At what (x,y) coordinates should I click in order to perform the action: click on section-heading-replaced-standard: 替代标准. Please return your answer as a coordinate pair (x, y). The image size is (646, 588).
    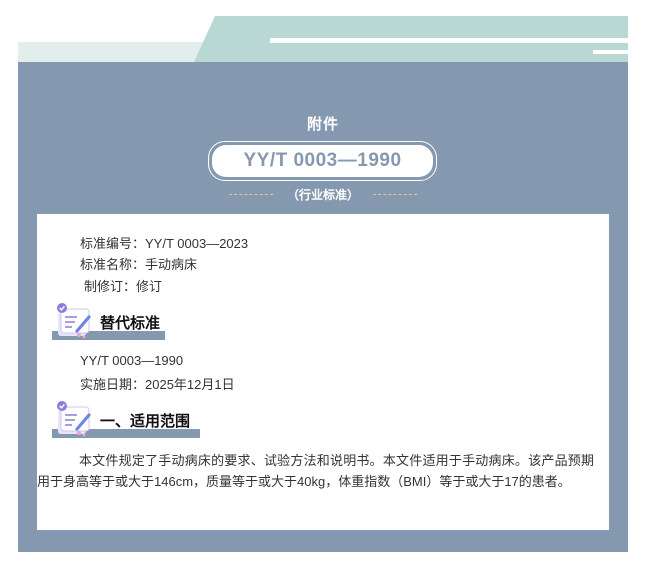
    Looking at the image, I should click on (132, 322).